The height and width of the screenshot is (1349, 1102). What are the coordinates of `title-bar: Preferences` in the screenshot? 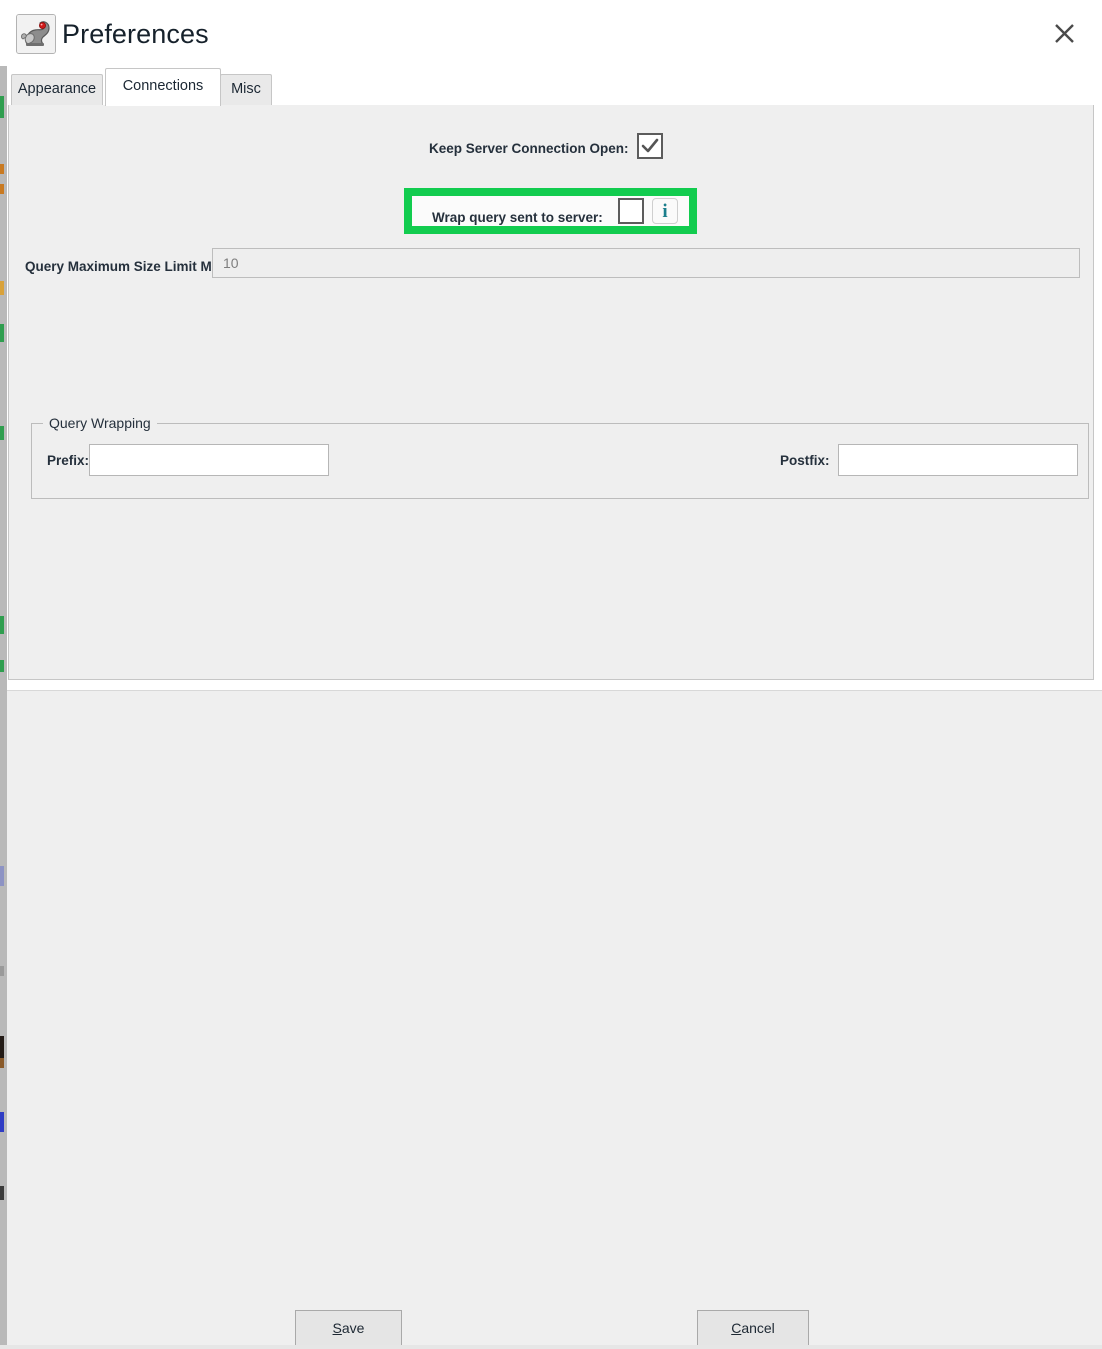 It's located at (551, 33).